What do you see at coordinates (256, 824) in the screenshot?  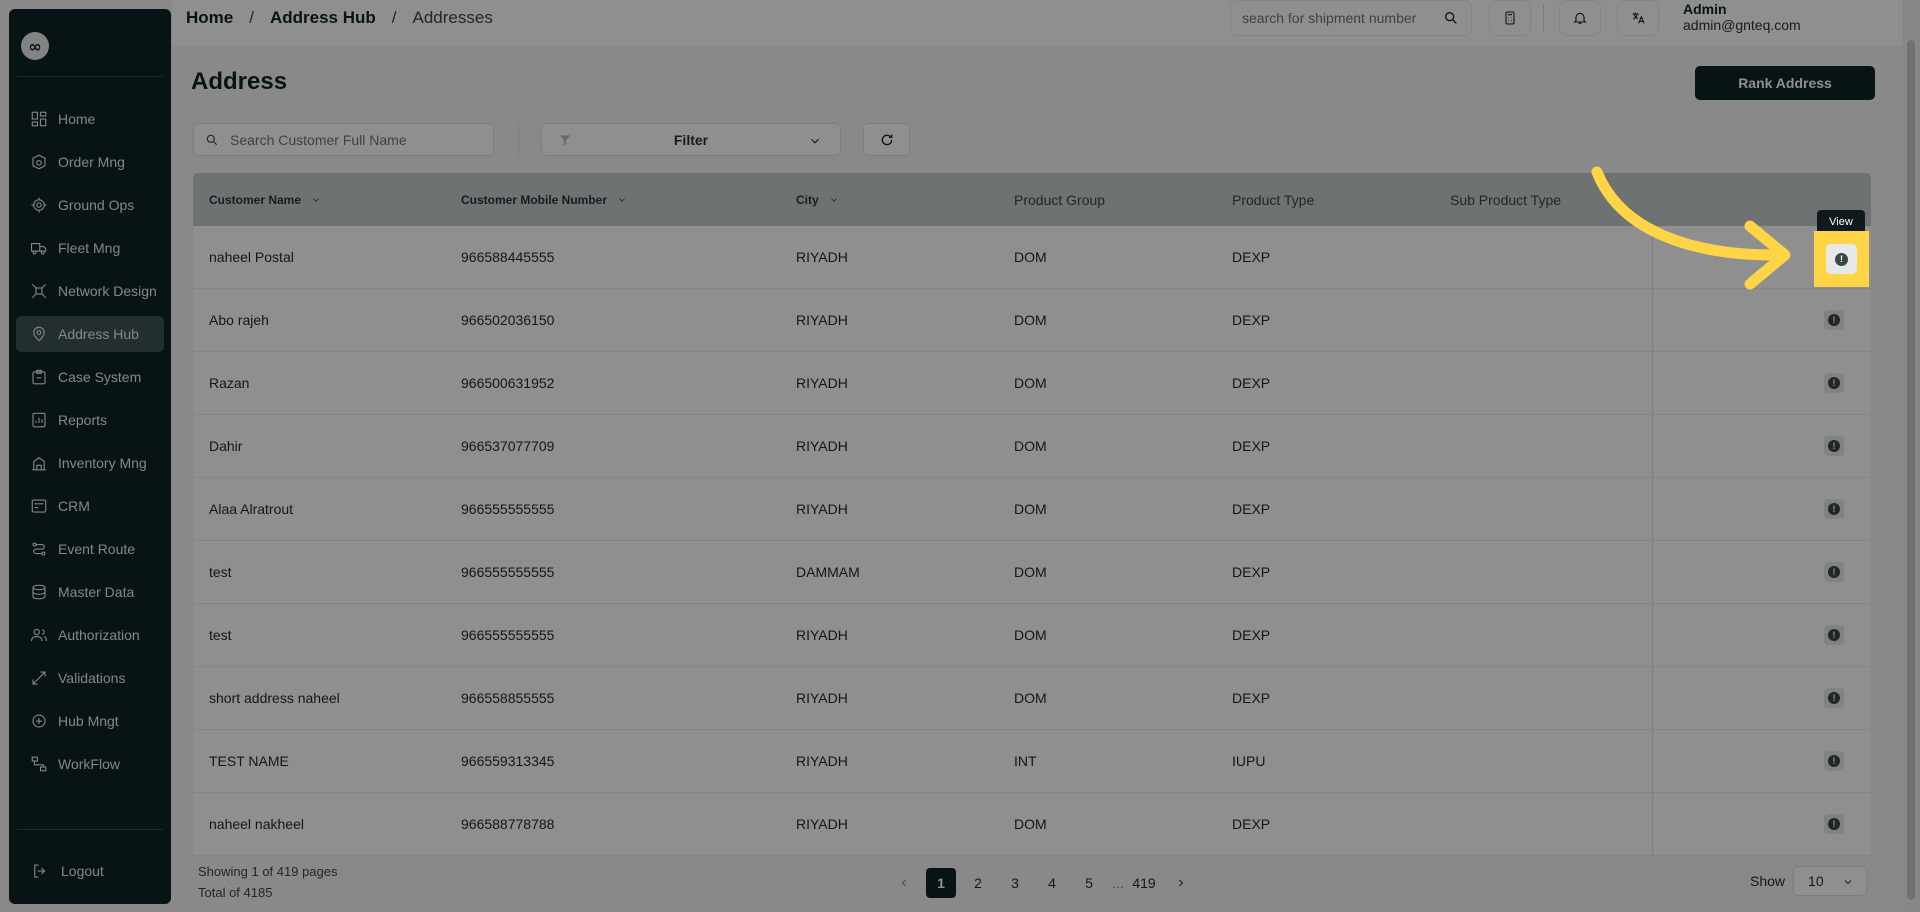 I see `table-cell: naheel nakheel` at bounding box center [256, 824].